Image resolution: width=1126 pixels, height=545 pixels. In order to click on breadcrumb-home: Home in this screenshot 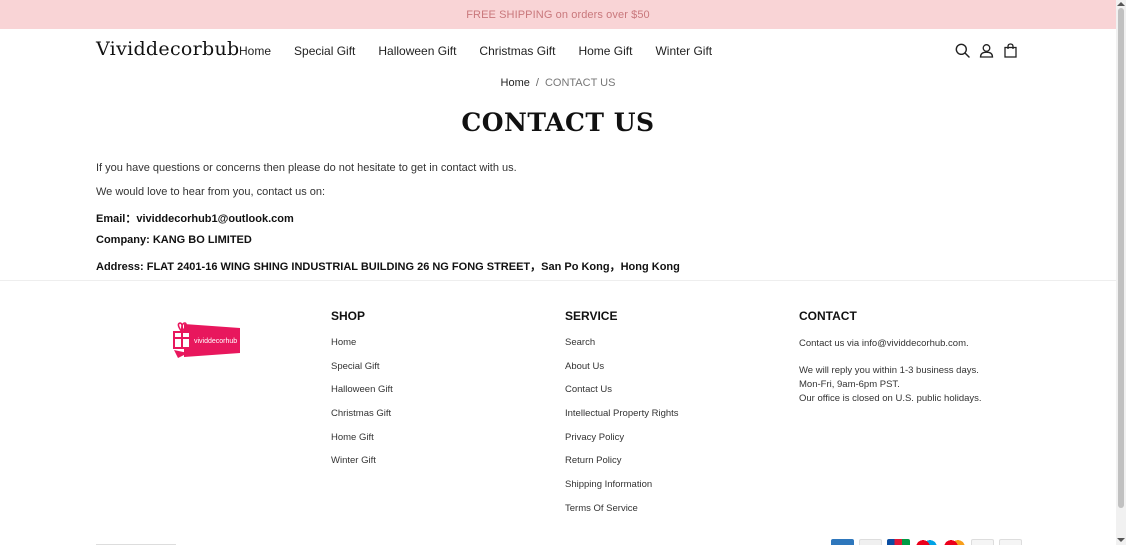, I will do `click(515, 83)`.